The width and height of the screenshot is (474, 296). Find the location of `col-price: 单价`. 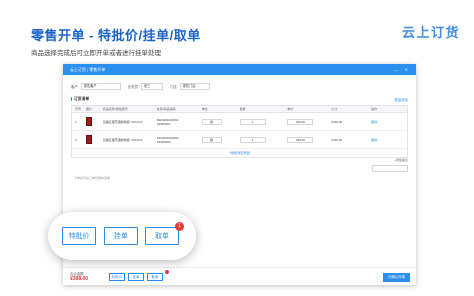

col-price: 单价 is located at coordinates (290, 109).